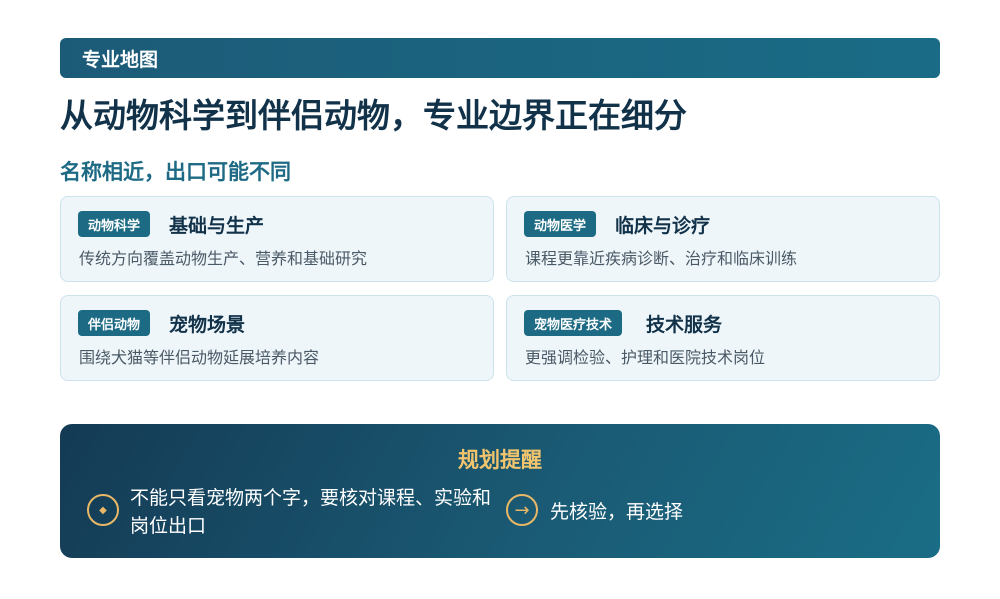  Describe the element at coordinates (277, 239) in the screenshot. I see `major-card-animal-science: 动物科学 基础与生产 传统方向覆盖动物生产、营养和基础研究` at that location.